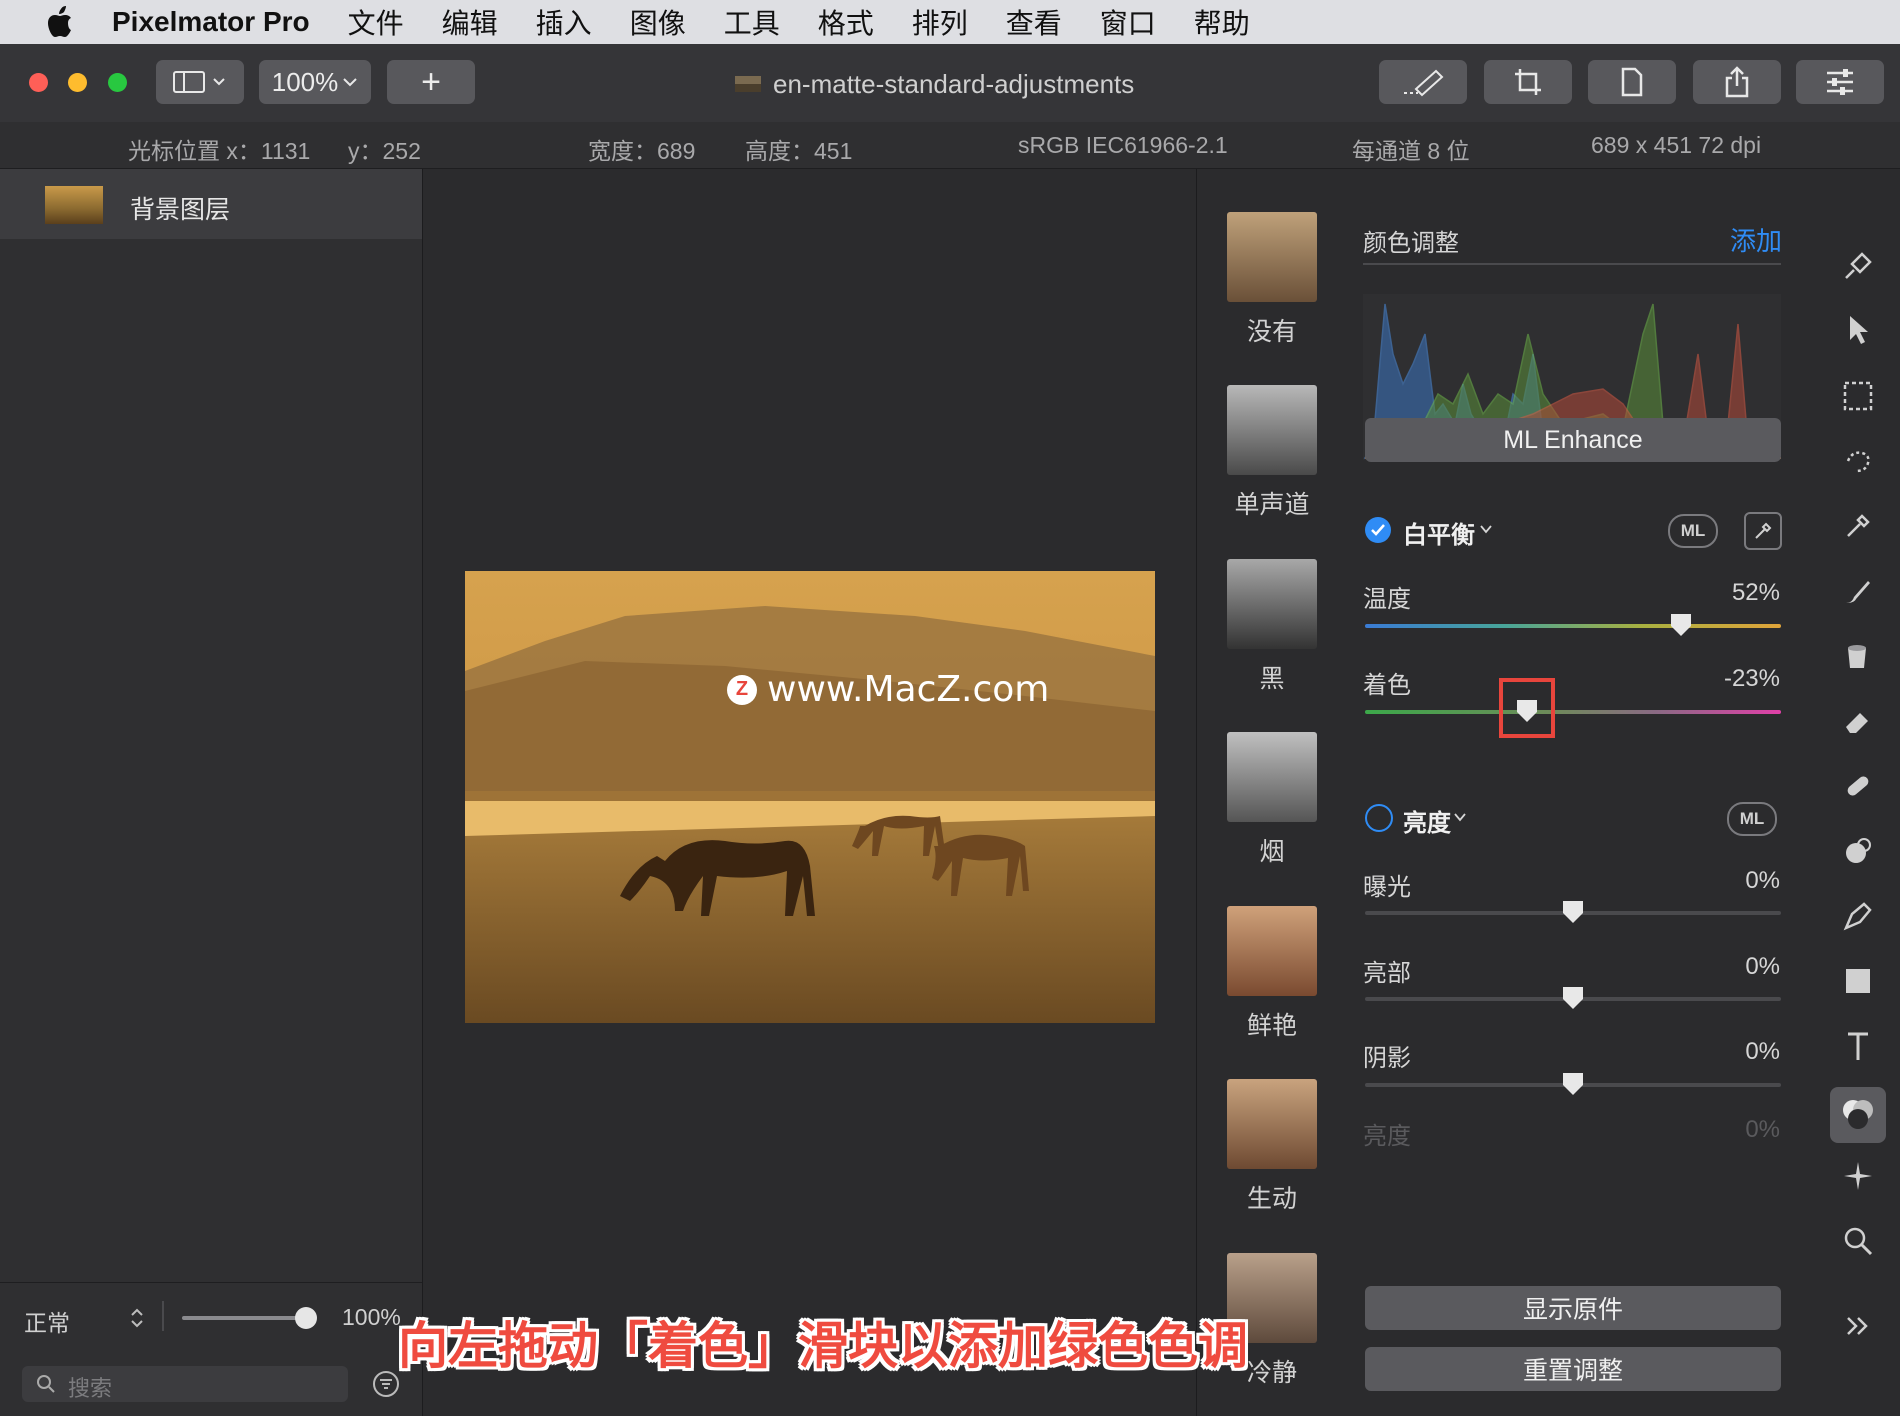  What do you see at coordinates (1222, 22) in the screenshot?
I see `menu-help: 帮助` at bounding box center [1222, 22].